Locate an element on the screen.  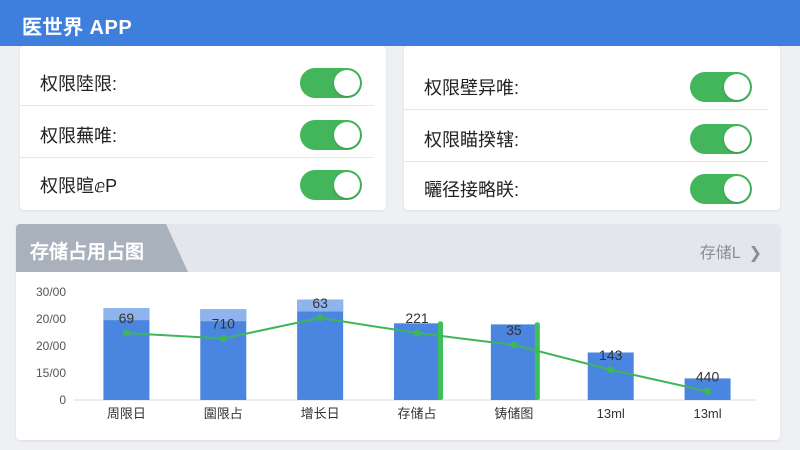
permission-row: 权限蕪唯: is located at coordinates (203, 132).